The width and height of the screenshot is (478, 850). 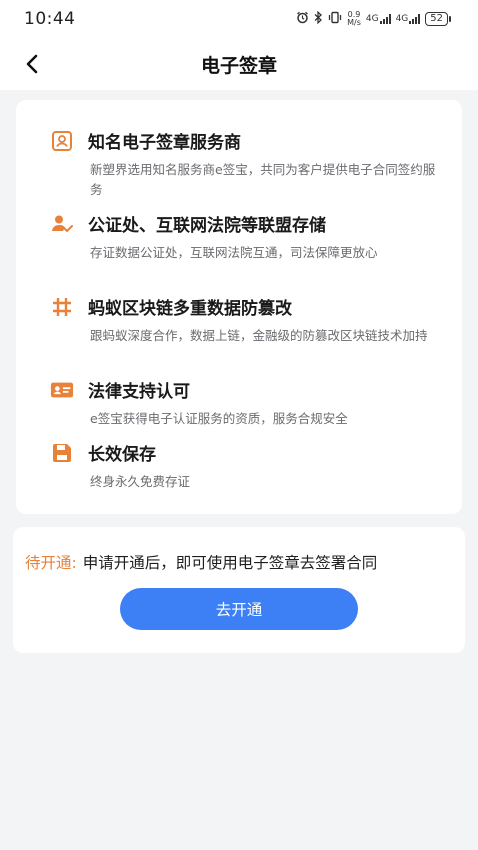 I want to click on feature-desc: e签宝获得电子认证服务的资质，服务合规安全, so click(x=219, y=418).